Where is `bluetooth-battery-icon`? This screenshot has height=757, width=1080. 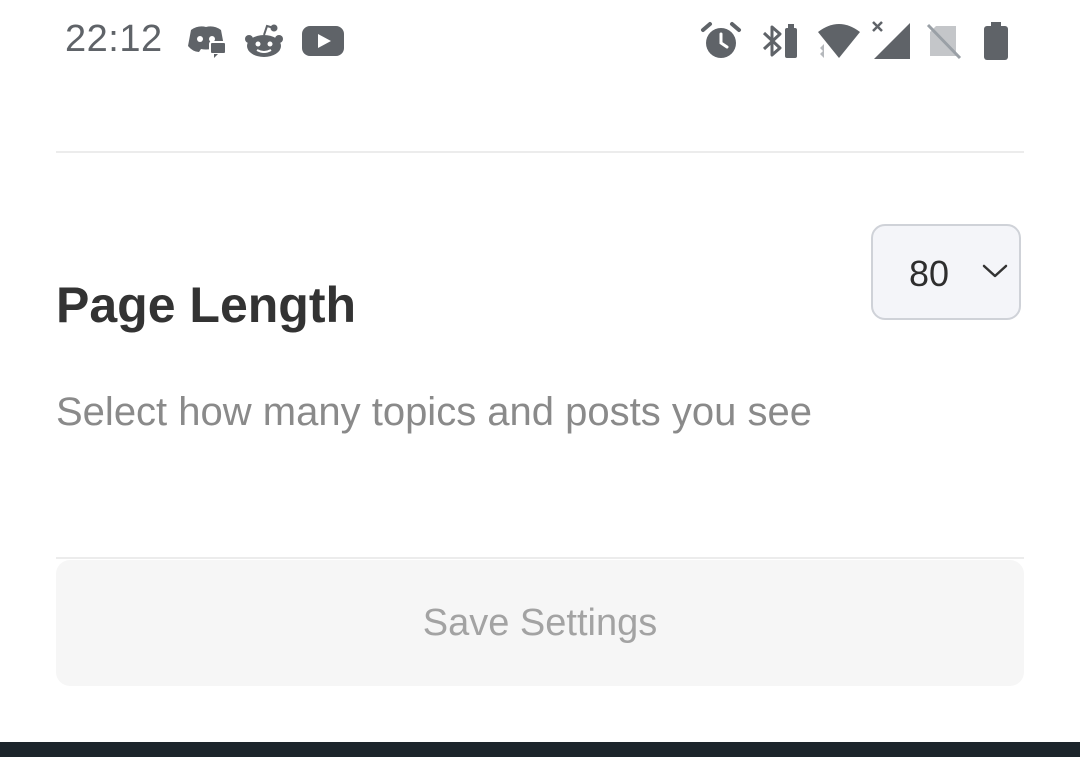
bluetooth-battery-icon is located at coordinates (780, 41).